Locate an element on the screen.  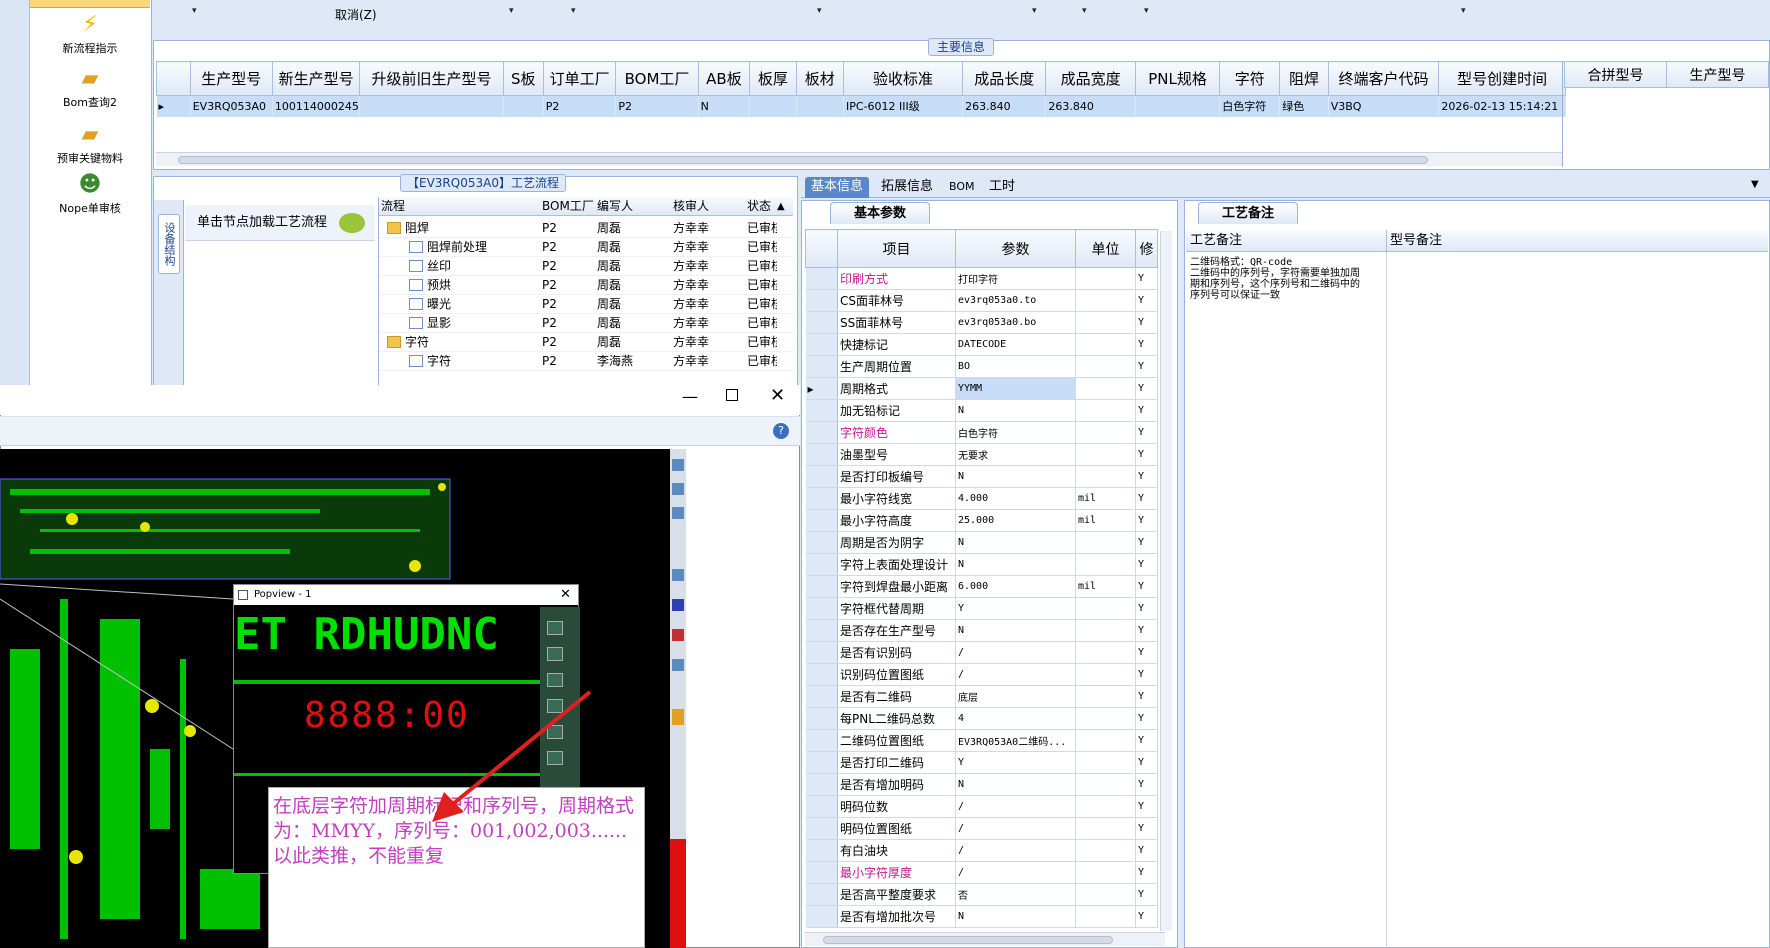
tab-work-hours: 工时 is located at coordinates (1002, 187).